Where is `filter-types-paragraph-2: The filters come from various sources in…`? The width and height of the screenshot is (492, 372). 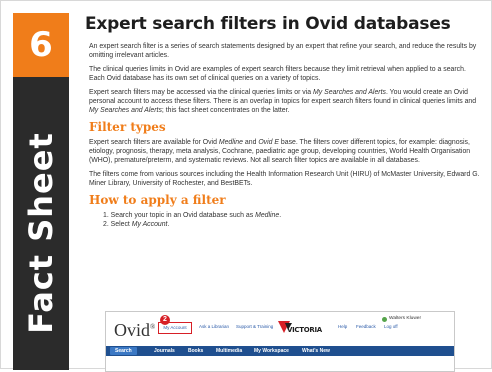
filter-types-paragraph-2: The filters come from various sources in… is located at coordinates (284, 179).